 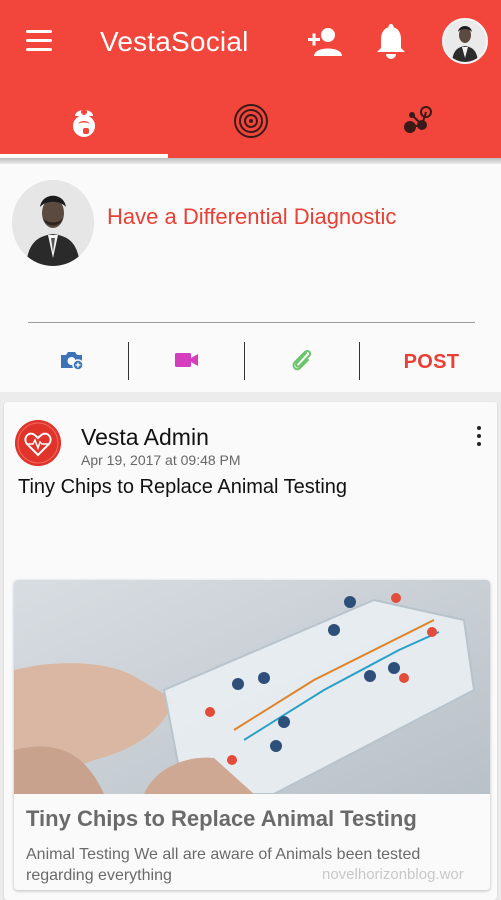 I want to click on more-options-icon, so click(x=479, y=439).